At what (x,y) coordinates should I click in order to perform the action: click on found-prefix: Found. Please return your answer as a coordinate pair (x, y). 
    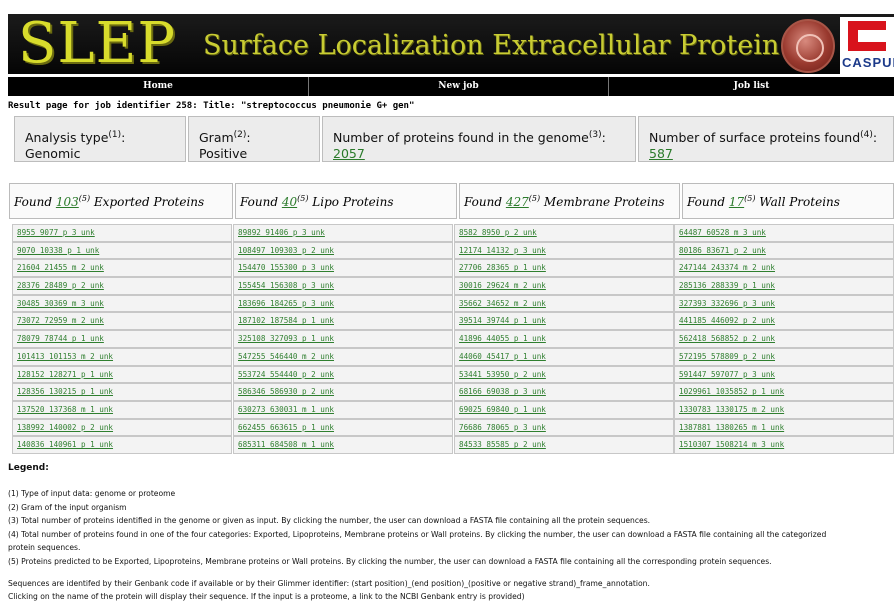
    Looking at the image, I should click on (485, 202).